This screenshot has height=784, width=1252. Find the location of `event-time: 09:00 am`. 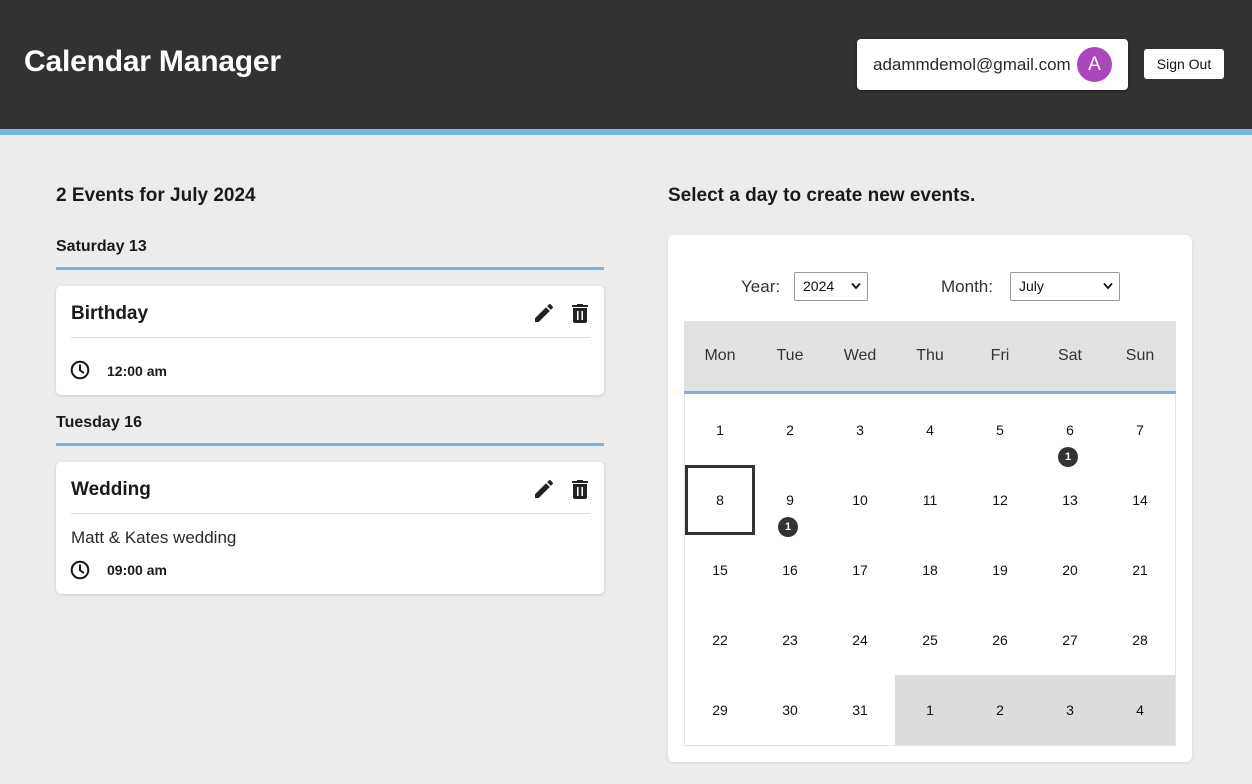

event-time: 09:00 am is located at coordinates (137, 570).